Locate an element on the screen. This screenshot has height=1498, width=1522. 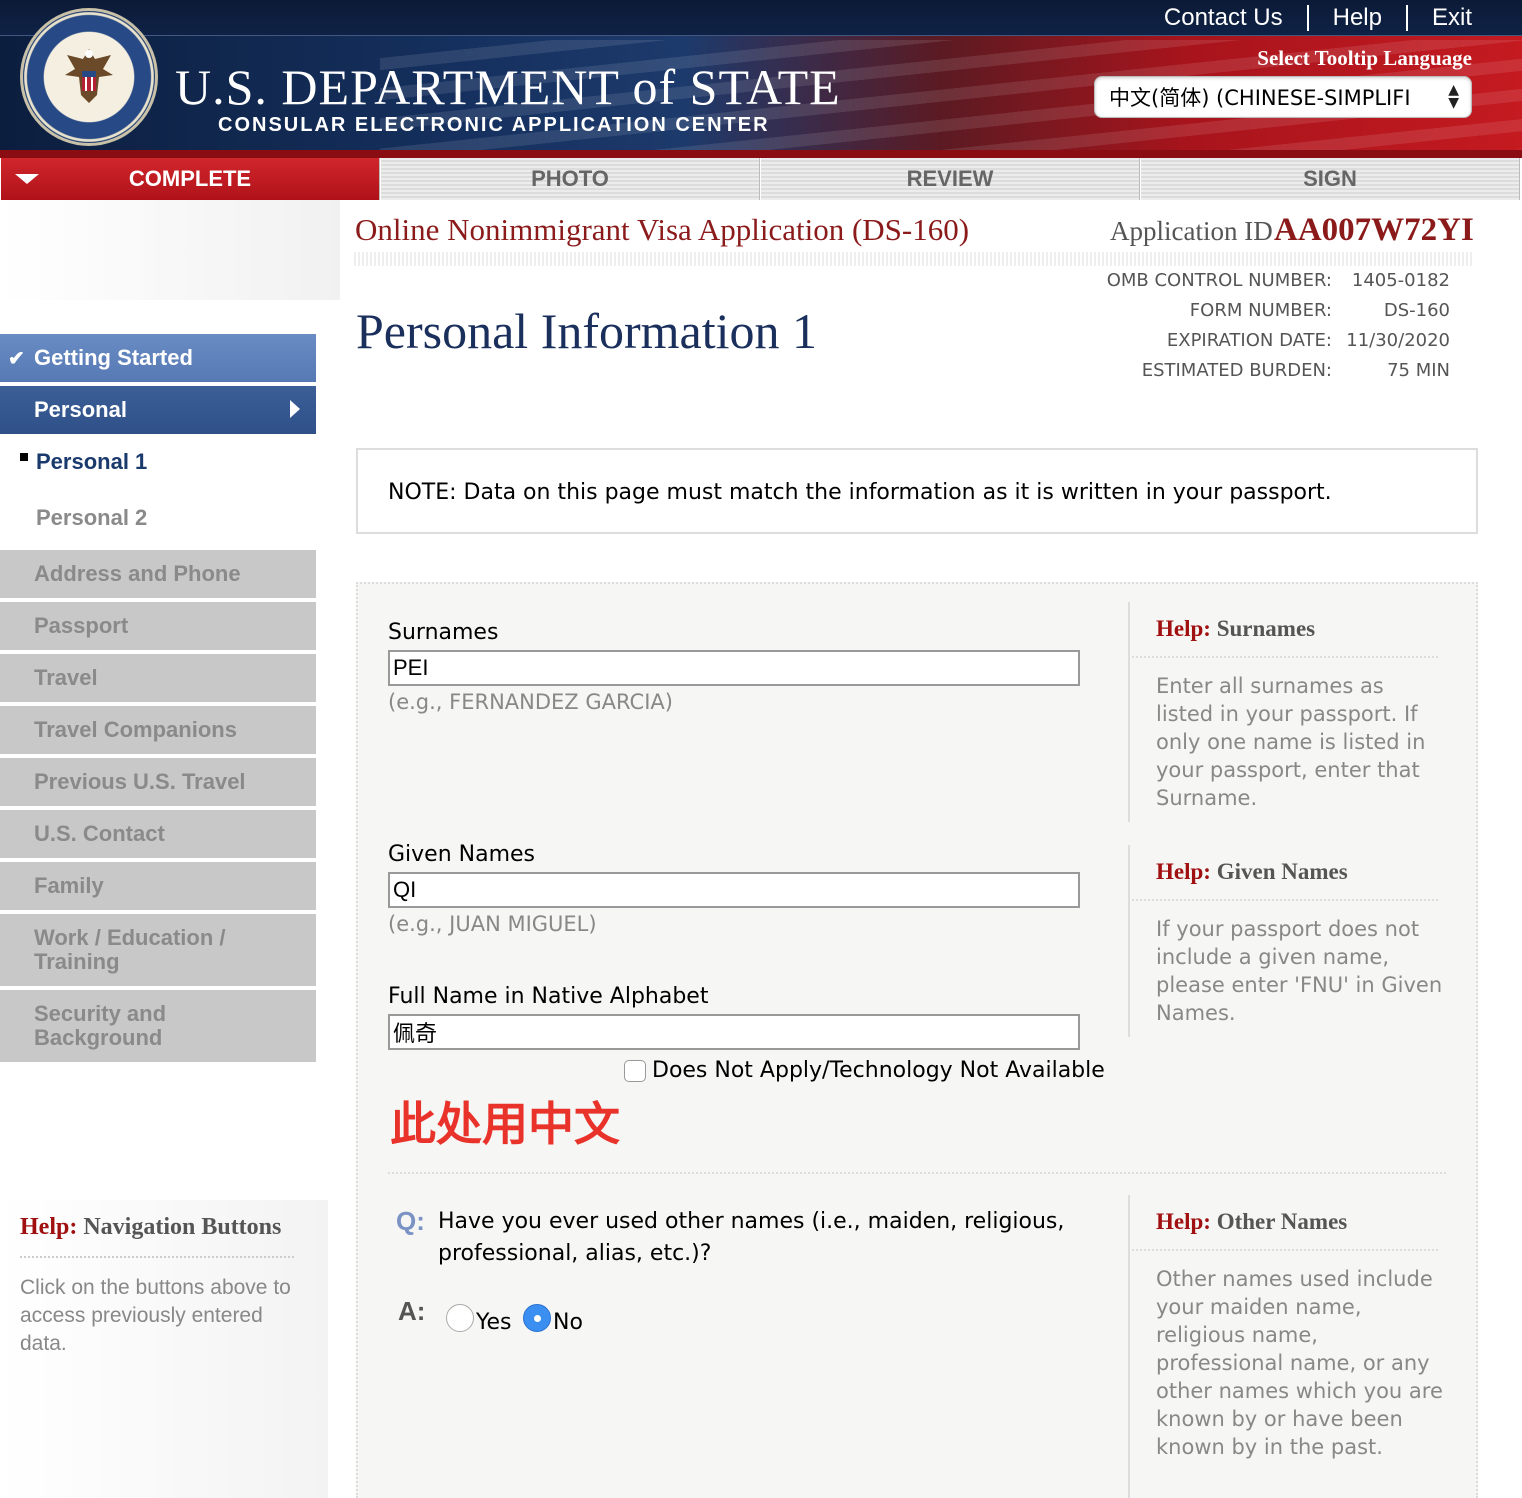
sidebar-item-label: Passport is located at coordinates (81, 625).